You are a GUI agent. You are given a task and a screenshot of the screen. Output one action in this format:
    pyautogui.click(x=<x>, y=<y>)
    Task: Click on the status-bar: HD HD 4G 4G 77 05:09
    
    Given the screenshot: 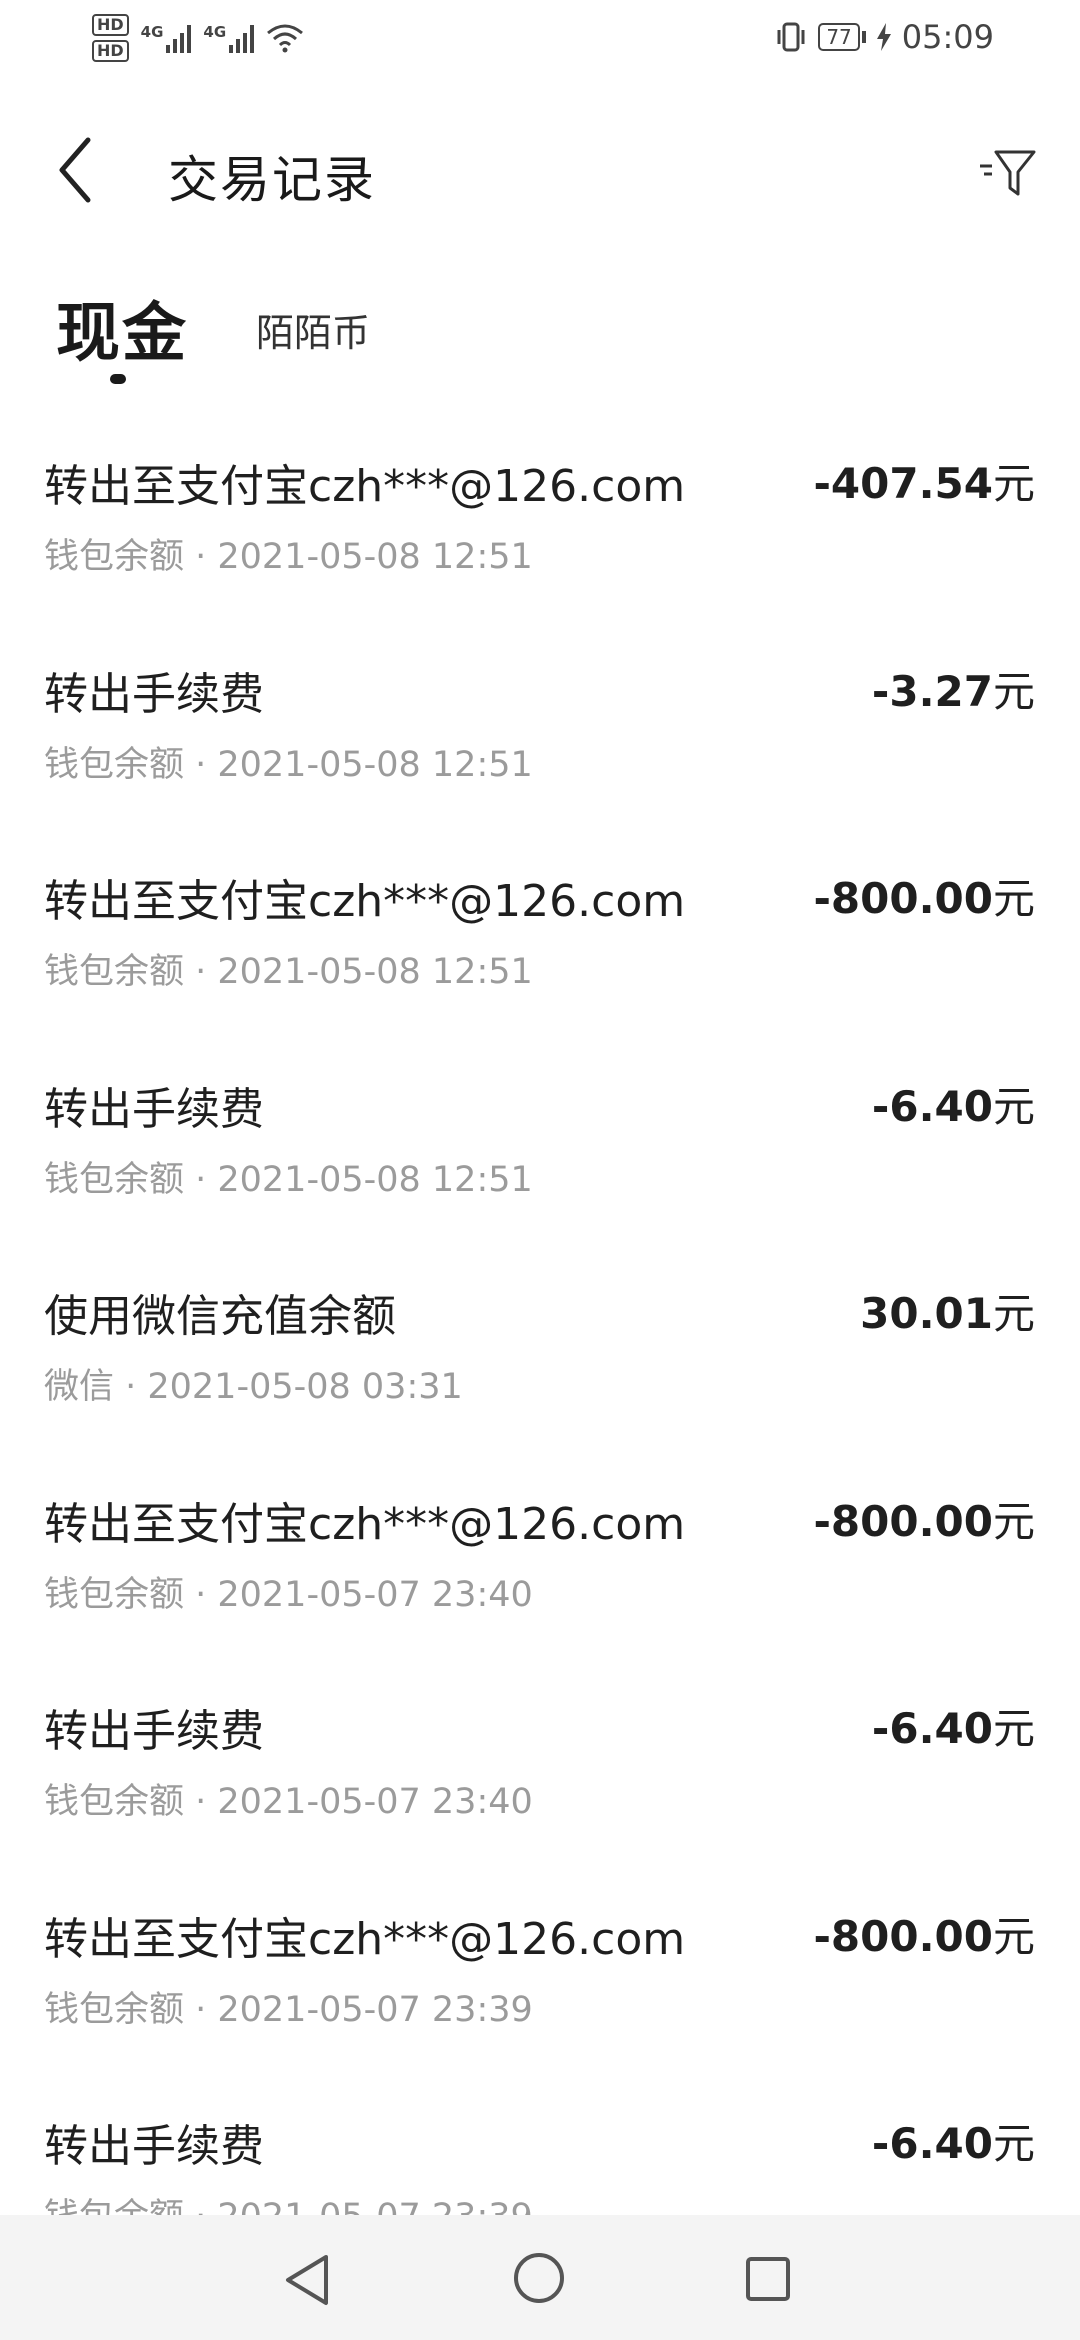 What is the action you would take?
    pyautogui.click(x=540, y=42)
    